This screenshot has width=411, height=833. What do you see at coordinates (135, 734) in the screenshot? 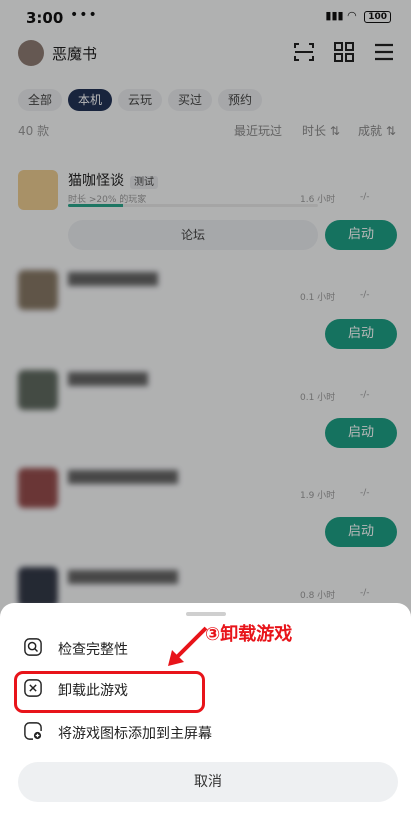
I see `add-to-home-label: 将游戏图标添加到主屏幕` at bounding box center [135, 734].